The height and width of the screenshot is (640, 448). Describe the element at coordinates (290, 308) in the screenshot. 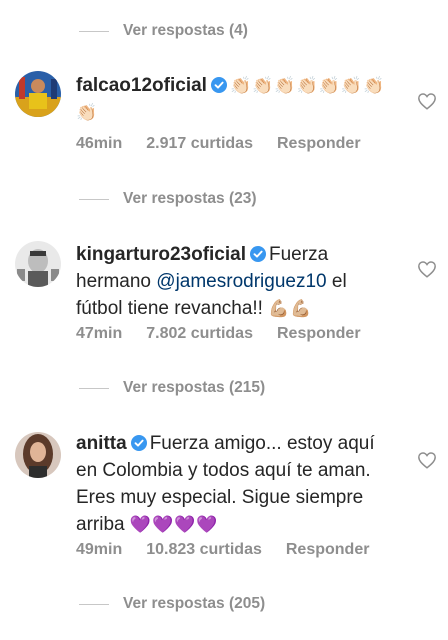

I see `flexed-biceps-emoji: 💪🏼💪🏼` at that location.